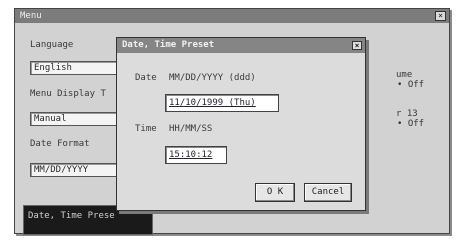  What do you see at coordinates (75, 119) in the screenshot?
I see `menu-display-field: Manual` at bounding box center [75, 119].